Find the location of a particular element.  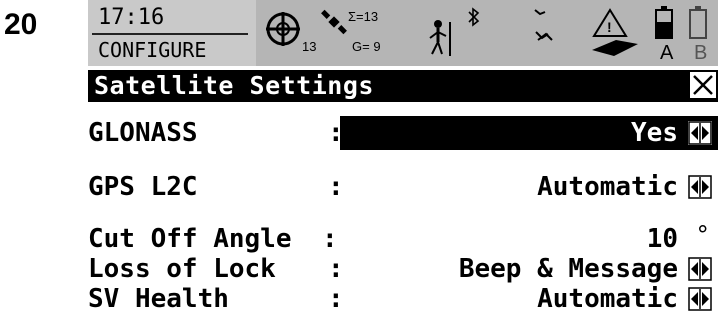

setting-row-loss-of-lock: Loss of Lock : Beep & Message is located at coordinates (403, 269).